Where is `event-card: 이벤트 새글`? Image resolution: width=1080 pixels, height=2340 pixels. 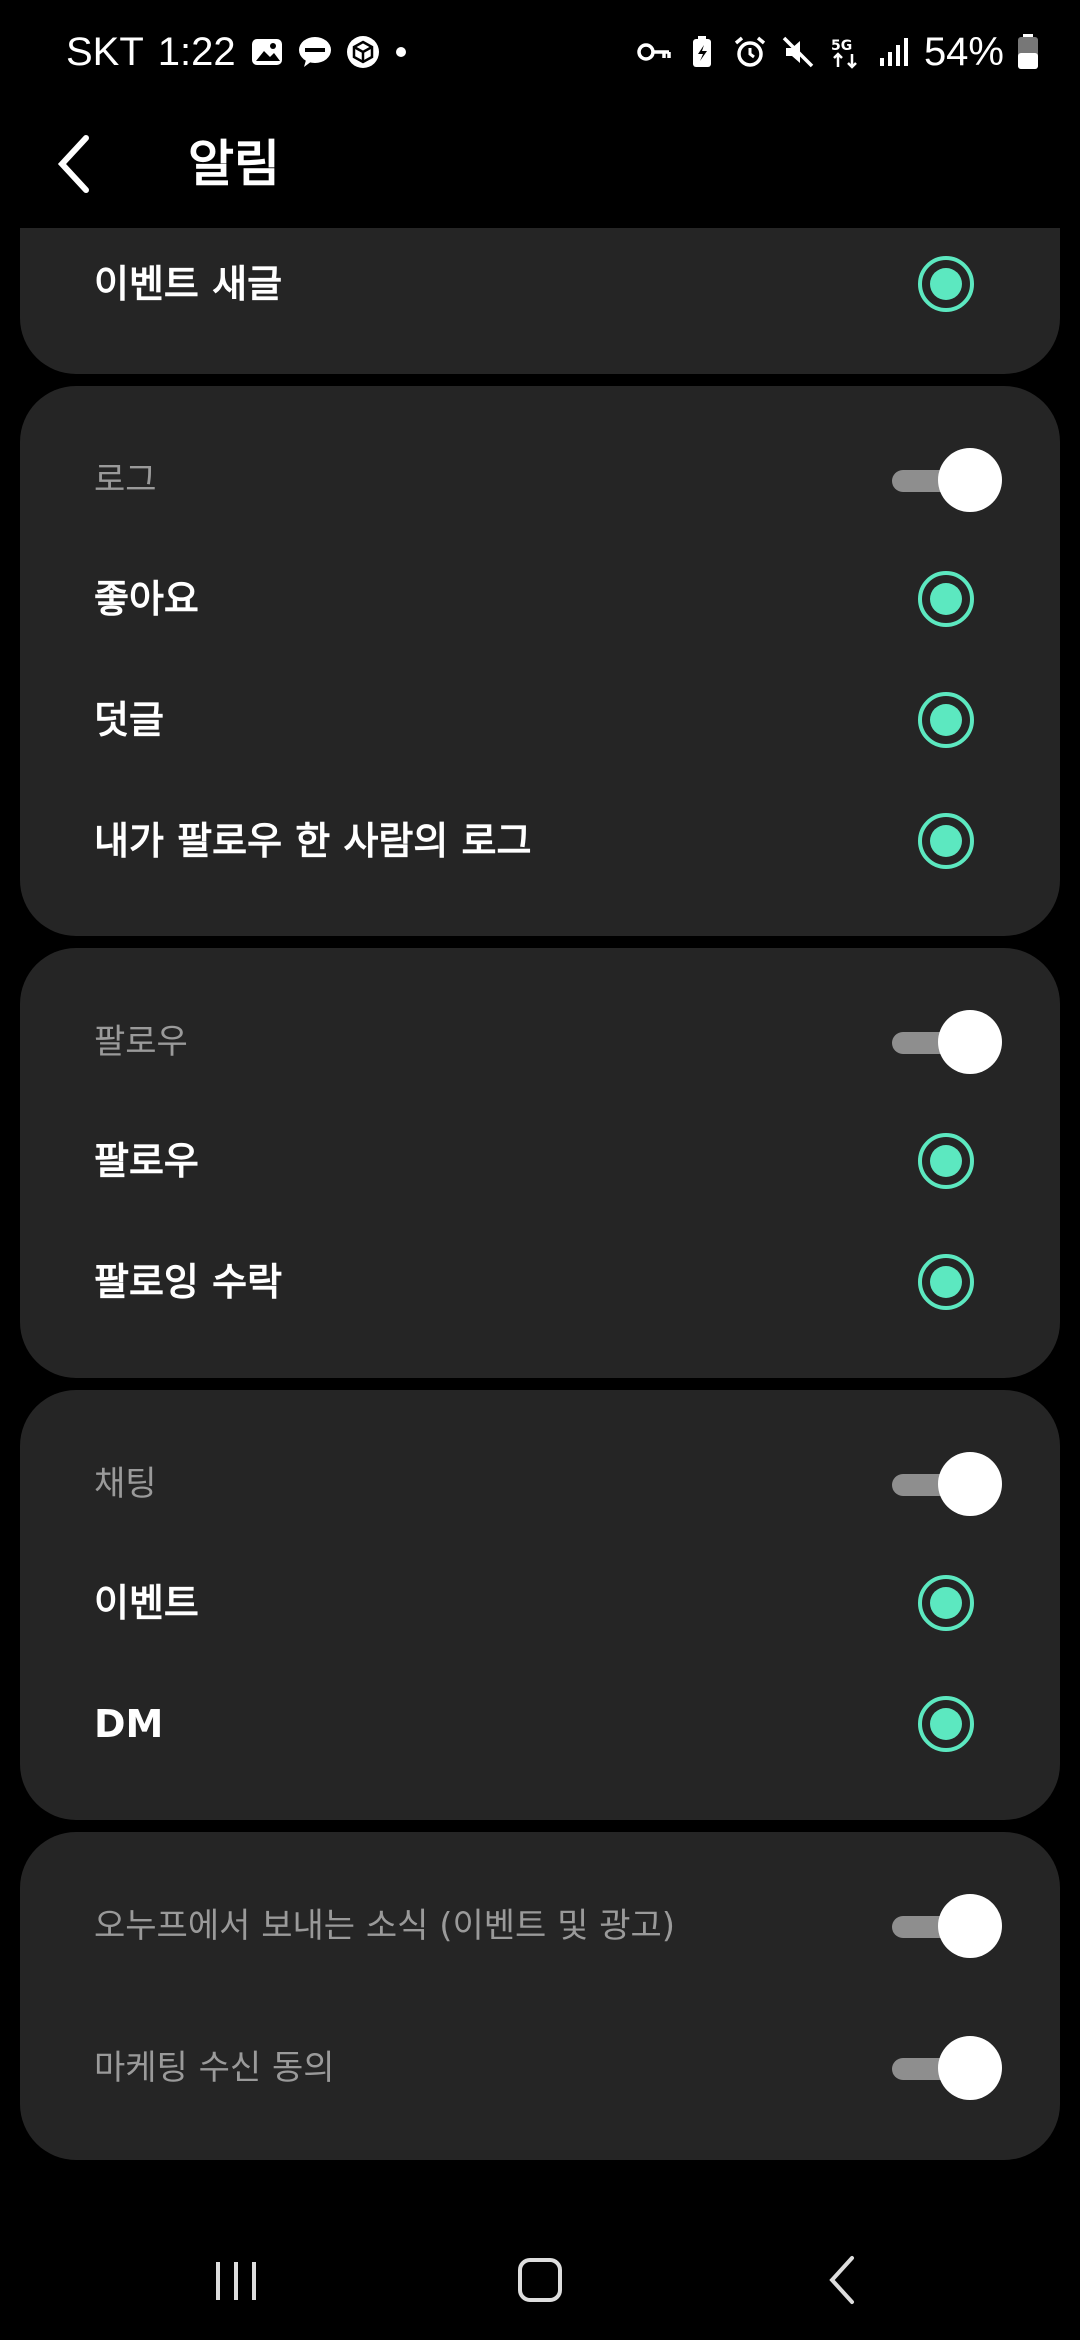
event-card: 이벤트 새글 is located at coordinates (540, 301).